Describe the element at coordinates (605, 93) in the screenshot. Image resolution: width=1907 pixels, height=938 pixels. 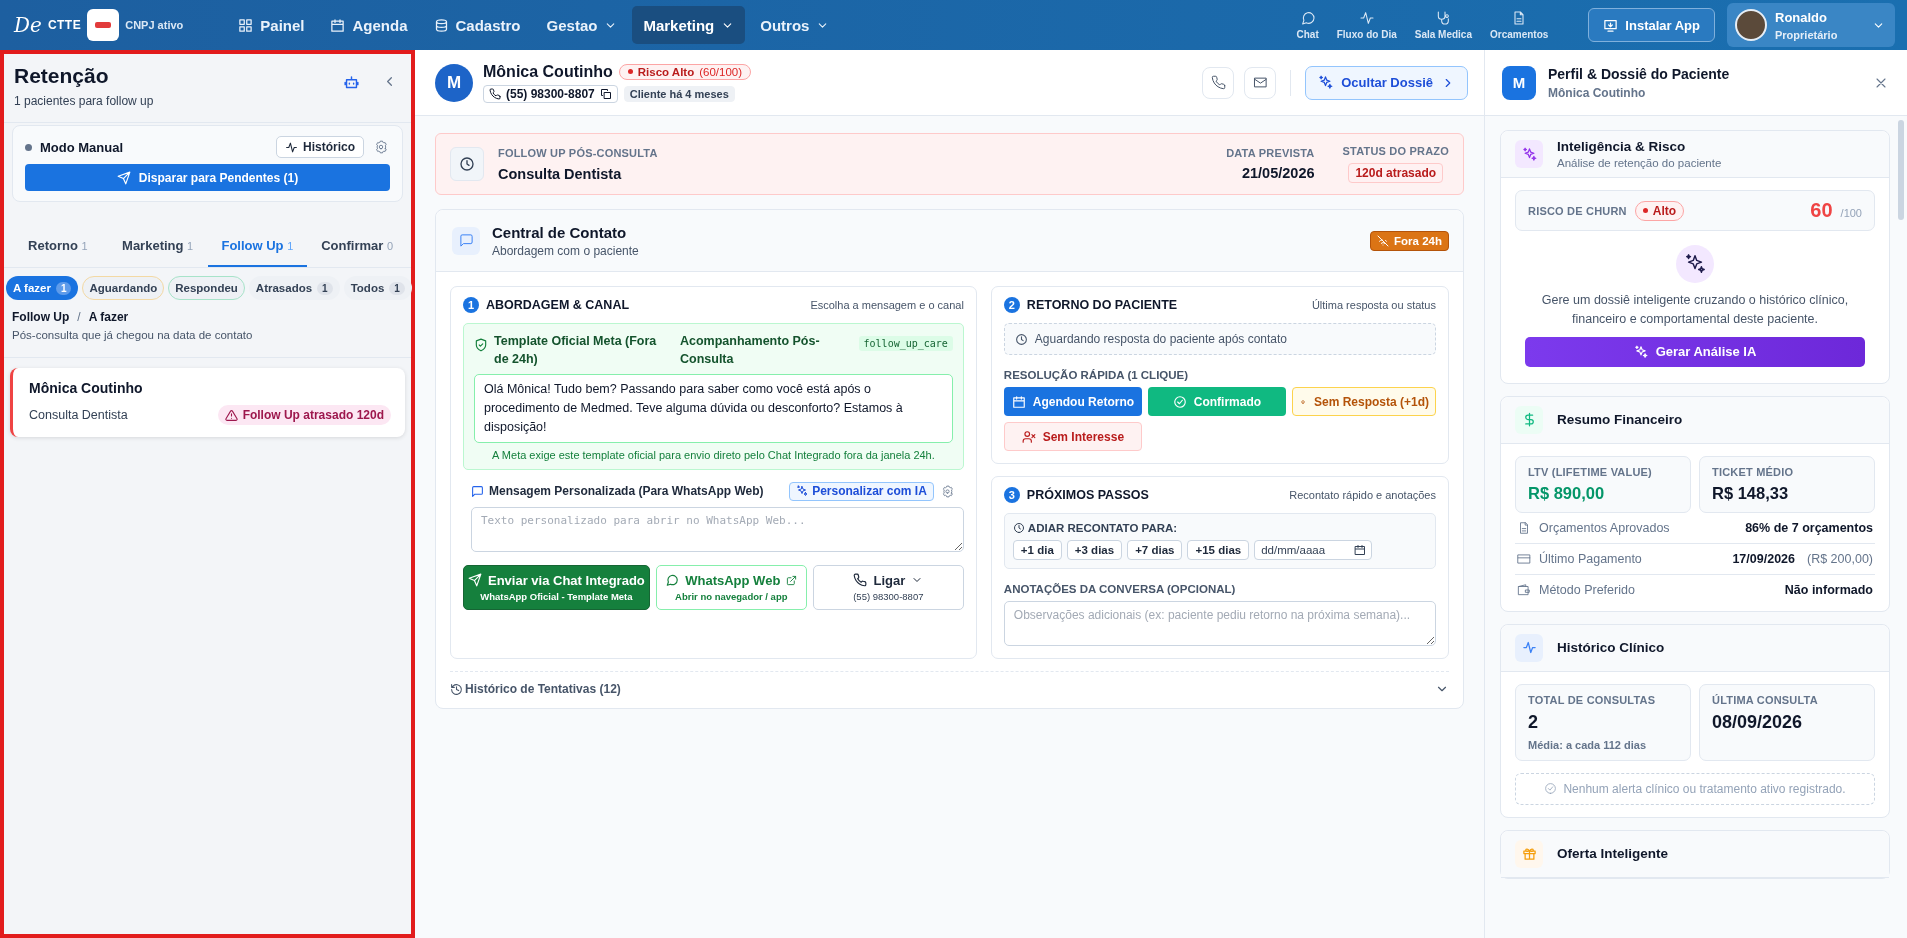
I see `copy-icon` at that location.